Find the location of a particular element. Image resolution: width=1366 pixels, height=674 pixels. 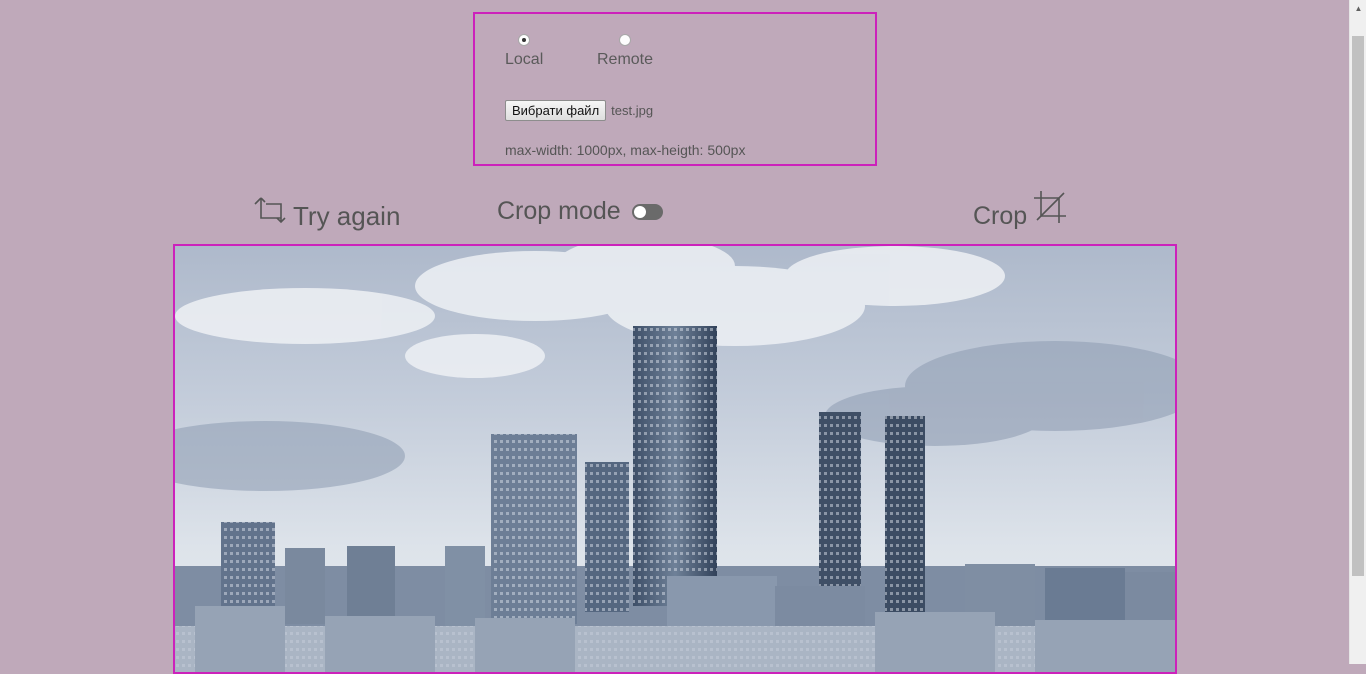

crop-mode-control: Crop mode is located at coordinates (580, 211).